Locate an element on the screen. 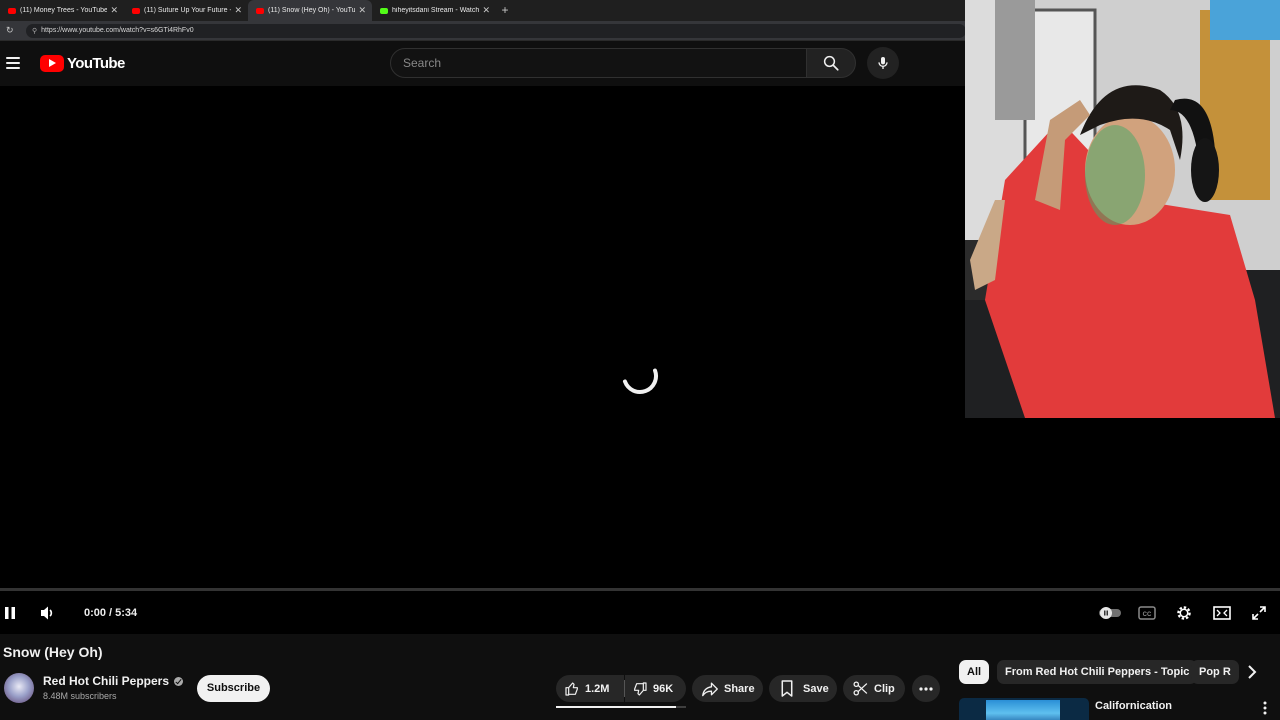 This screenshot has height=720, width=1280. chip-pop: Pop R is located at coordinates (1215, 672).